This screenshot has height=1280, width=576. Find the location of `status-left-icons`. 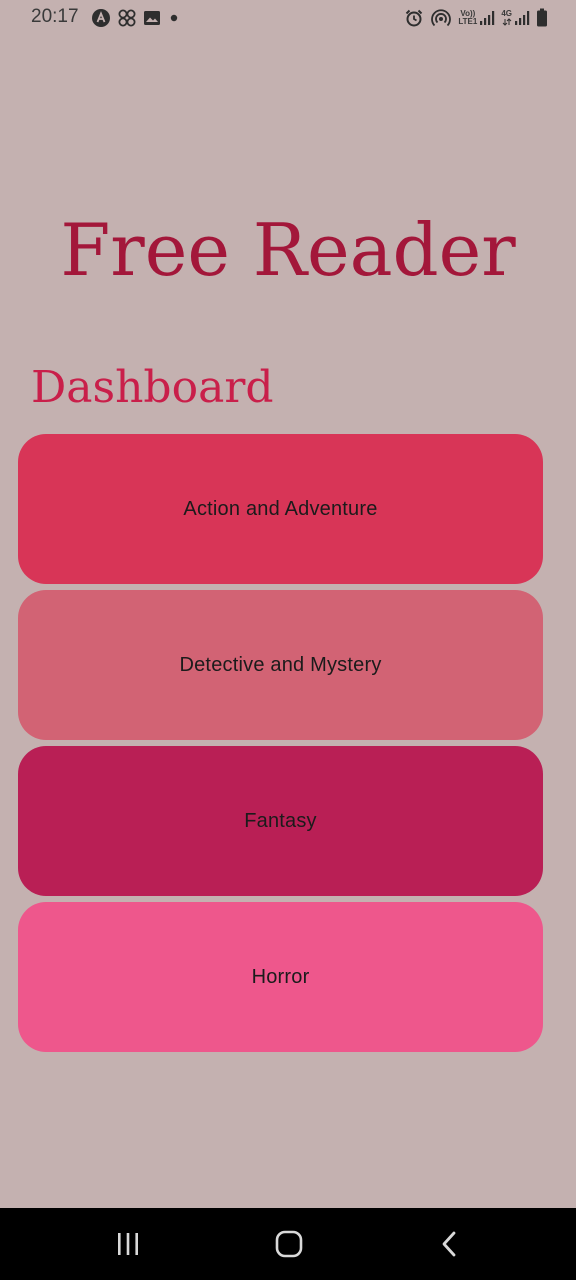

status-left-icons is located at coordinates (136, 18).